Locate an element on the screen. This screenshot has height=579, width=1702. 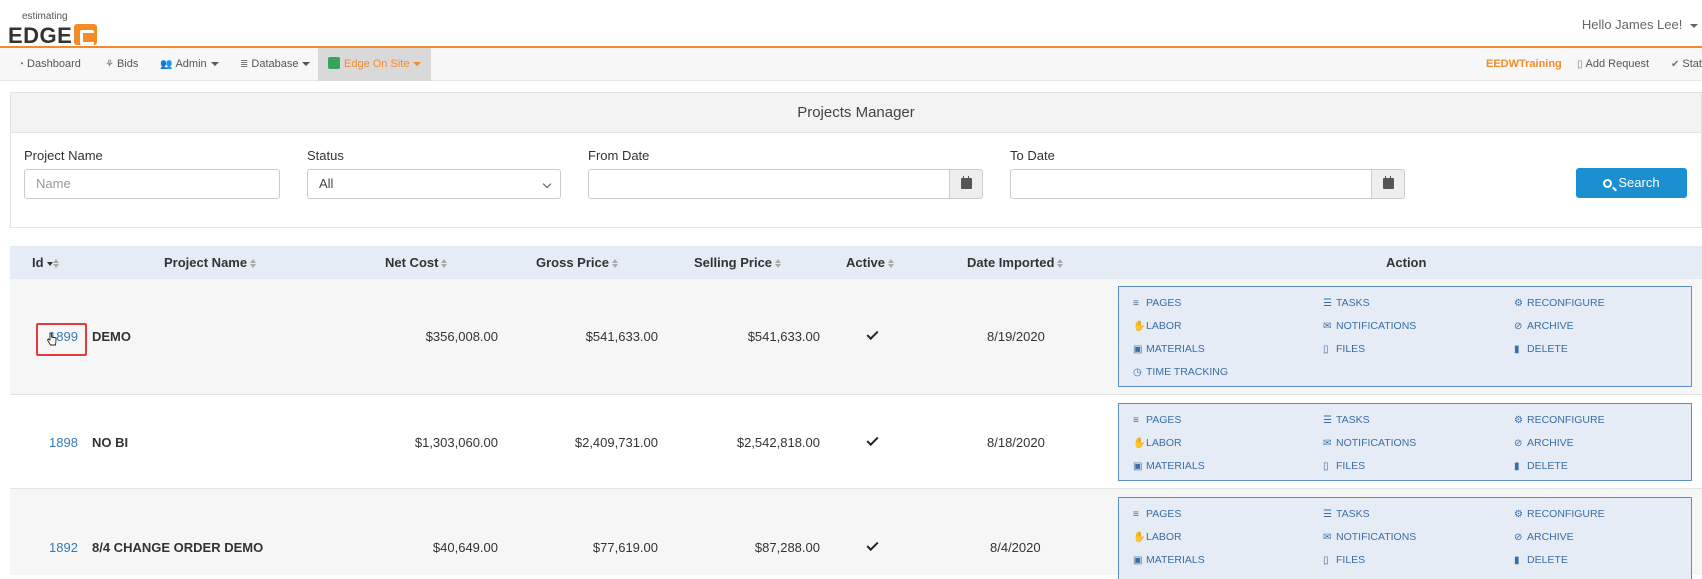
to-date-input is located at coordinates (1191, 184).